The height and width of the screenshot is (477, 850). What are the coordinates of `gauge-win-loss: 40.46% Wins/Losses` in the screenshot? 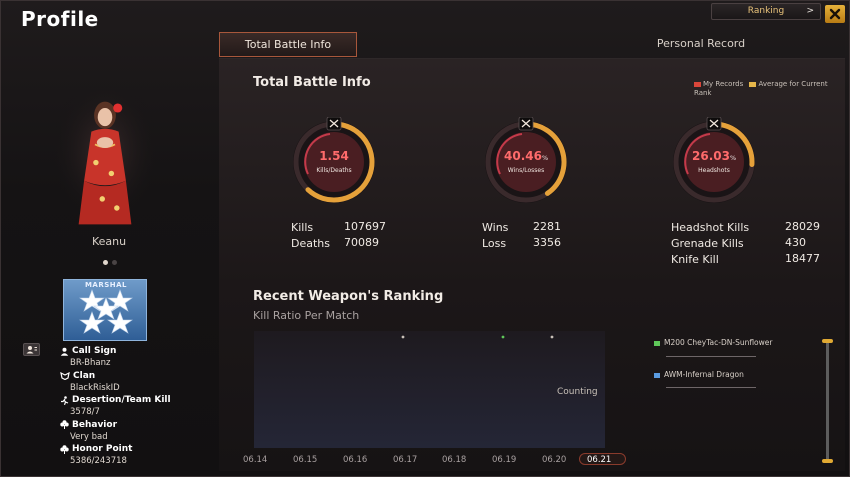 It's located at (526, 161).